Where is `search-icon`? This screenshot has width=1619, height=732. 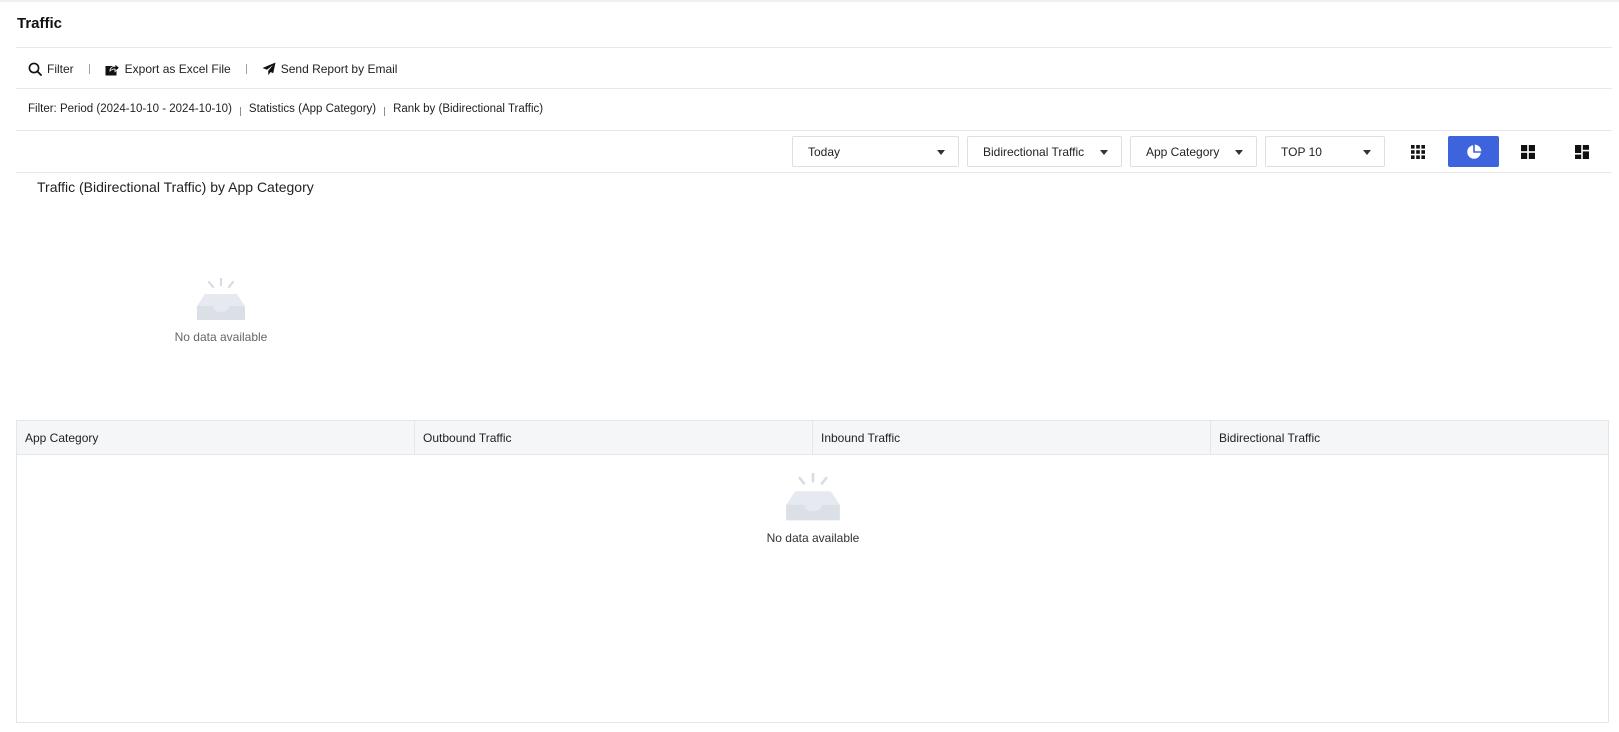 search-icon is located at coordinates (35, 69).